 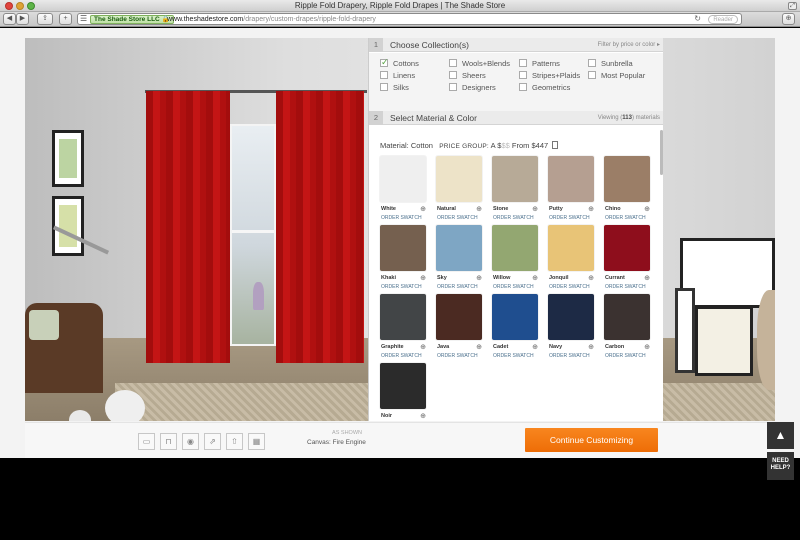 I want to click on upload-icon: ⇧, so click(x=234, y=441).